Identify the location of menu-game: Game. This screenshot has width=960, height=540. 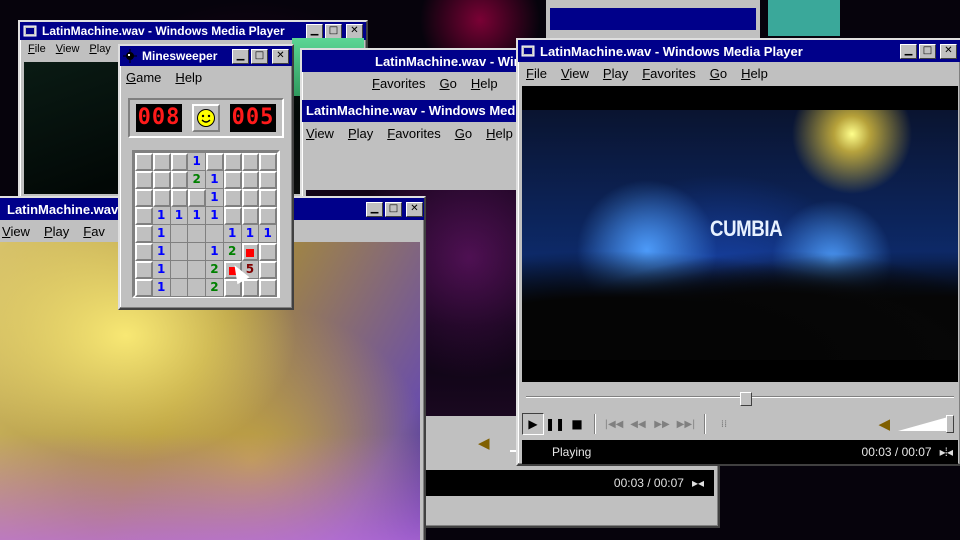
(143, 77).